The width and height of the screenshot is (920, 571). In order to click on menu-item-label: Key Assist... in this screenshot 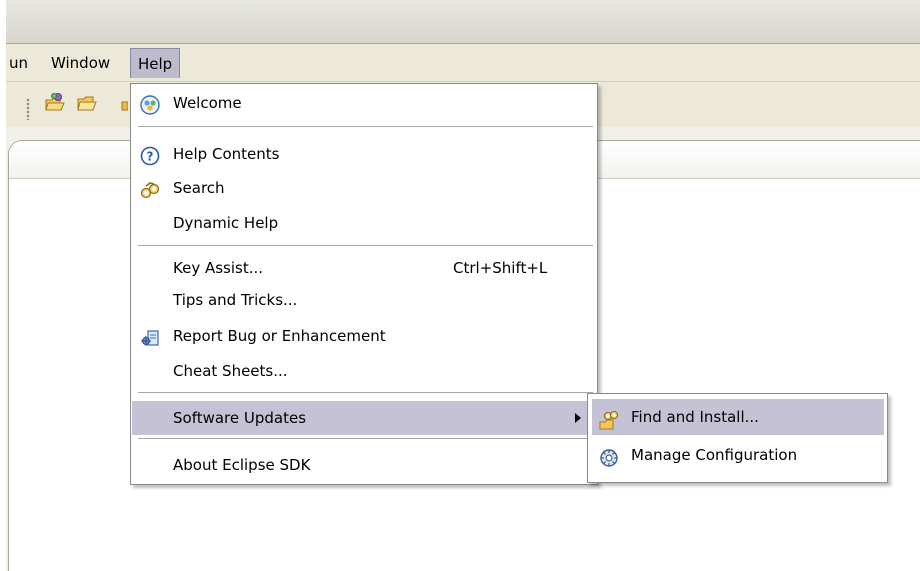, I will do `click(218, 268)`.